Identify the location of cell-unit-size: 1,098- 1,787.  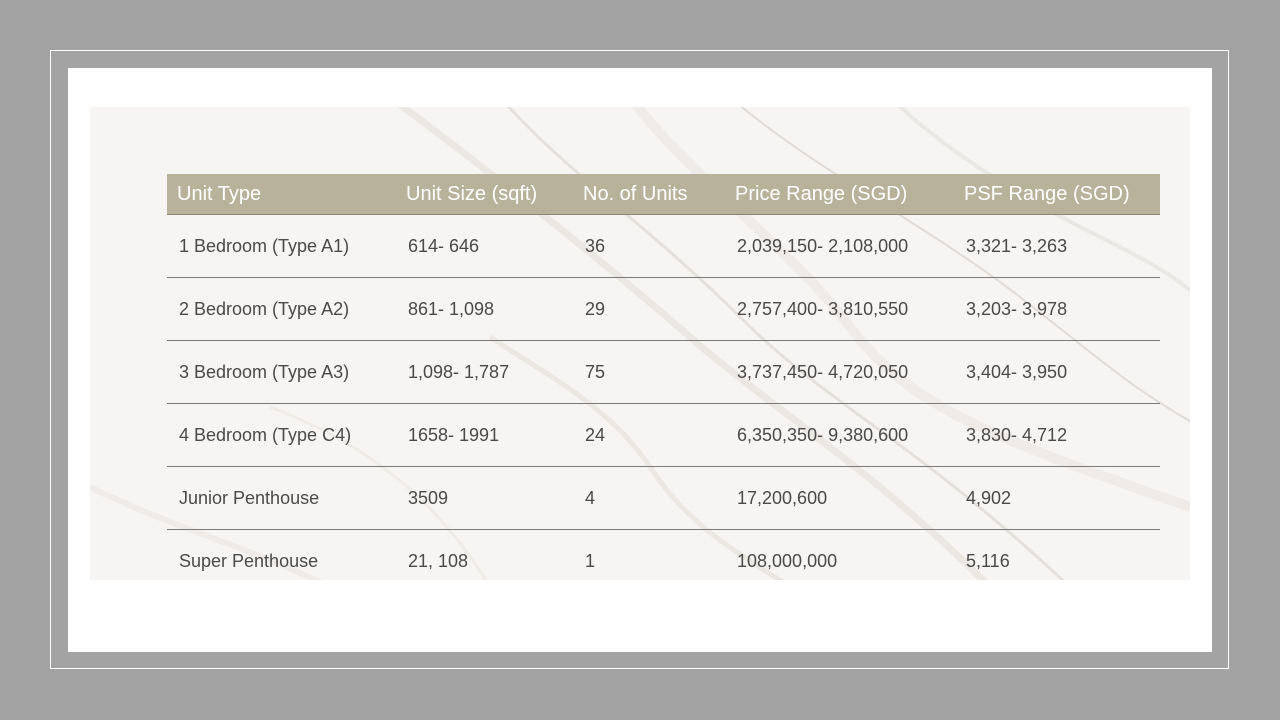
(484, 372).